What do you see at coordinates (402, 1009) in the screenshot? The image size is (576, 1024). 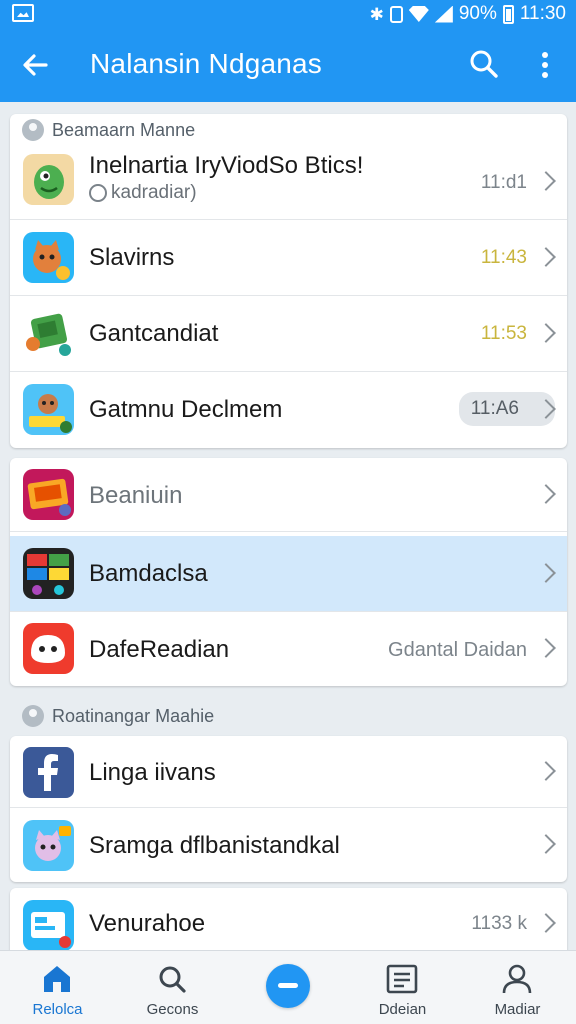 I see `nav-label: Ddeian` at bounding box center [402, 1009].